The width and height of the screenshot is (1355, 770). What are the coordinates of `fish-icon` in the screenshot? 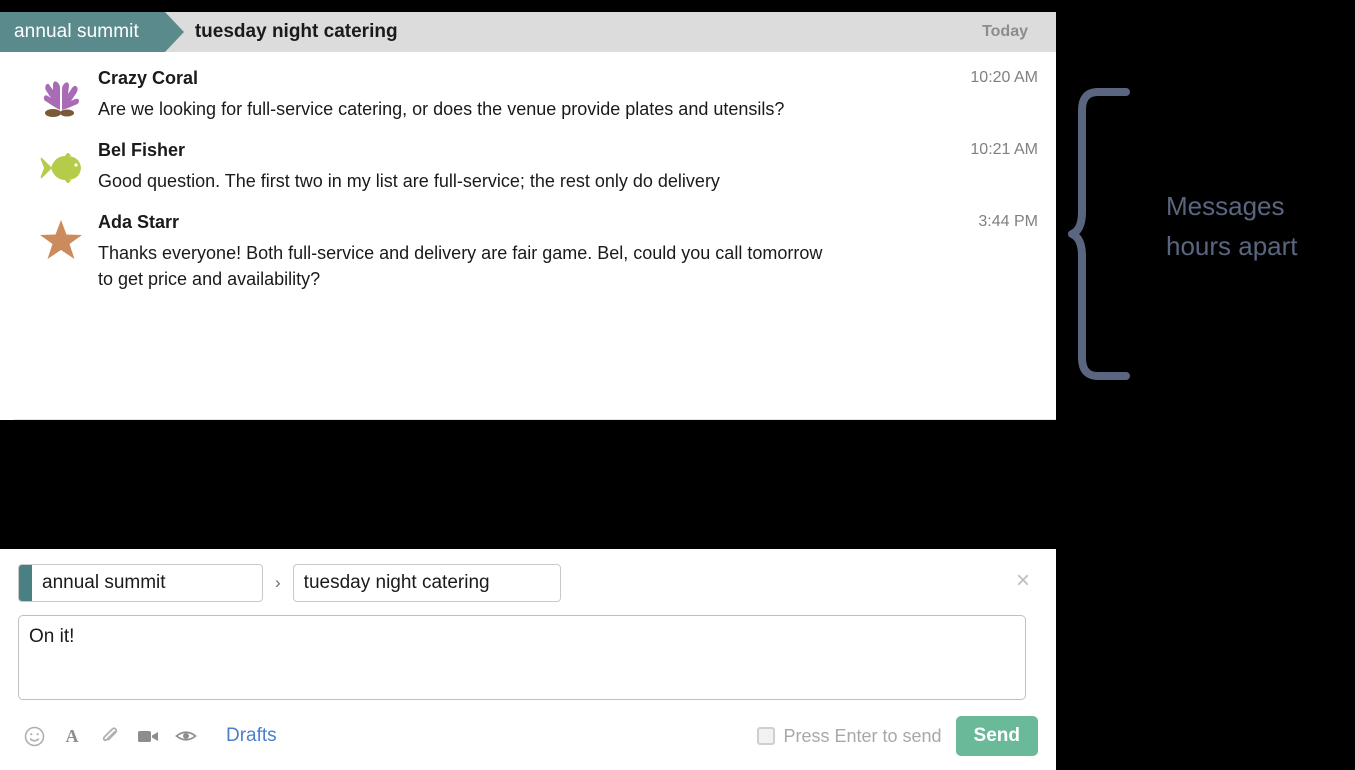 It's located at (61, 168).